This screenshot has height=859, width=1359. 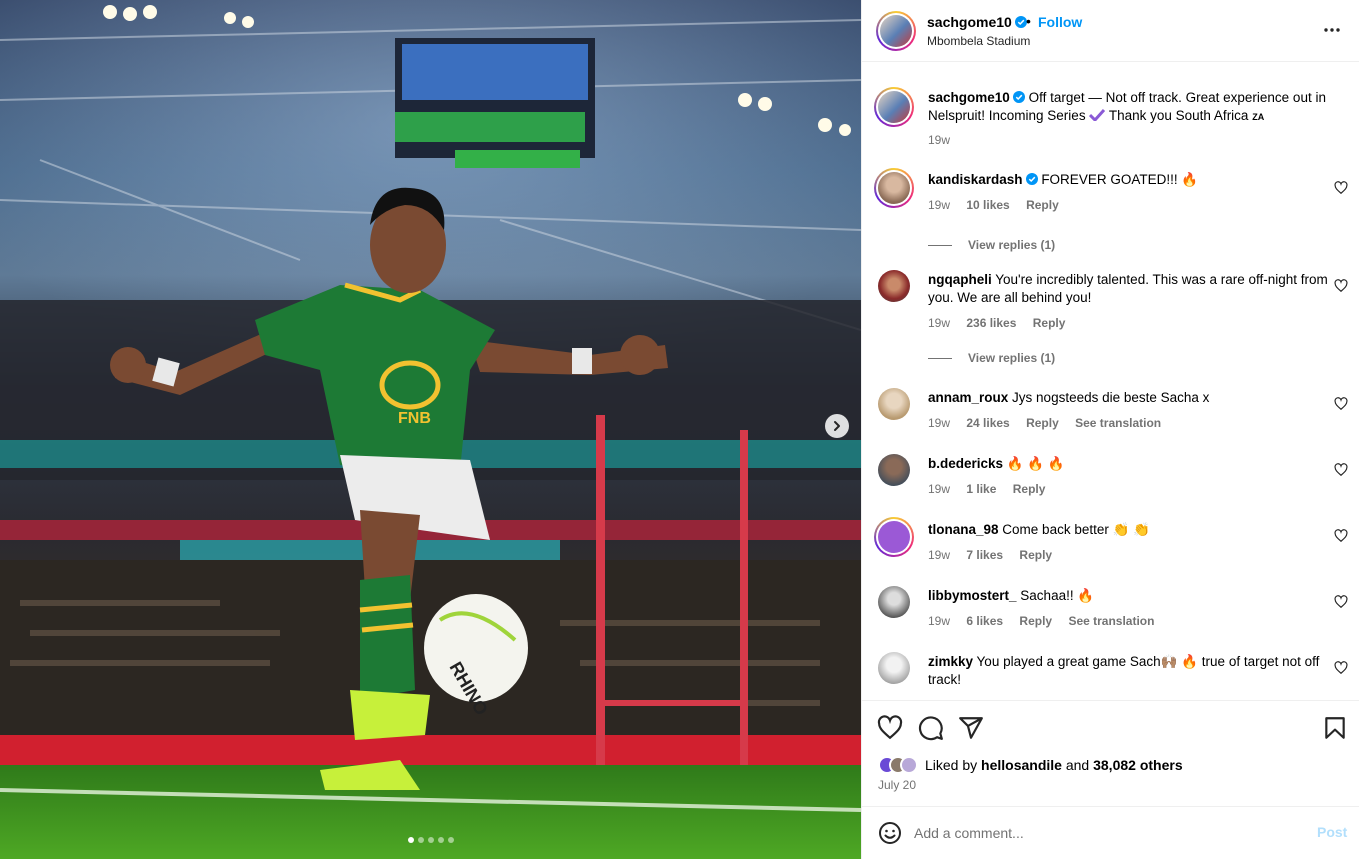 I want to click on likes-text: Liked by hellosandile and 38,082 others, so click(x=1054, y=765).